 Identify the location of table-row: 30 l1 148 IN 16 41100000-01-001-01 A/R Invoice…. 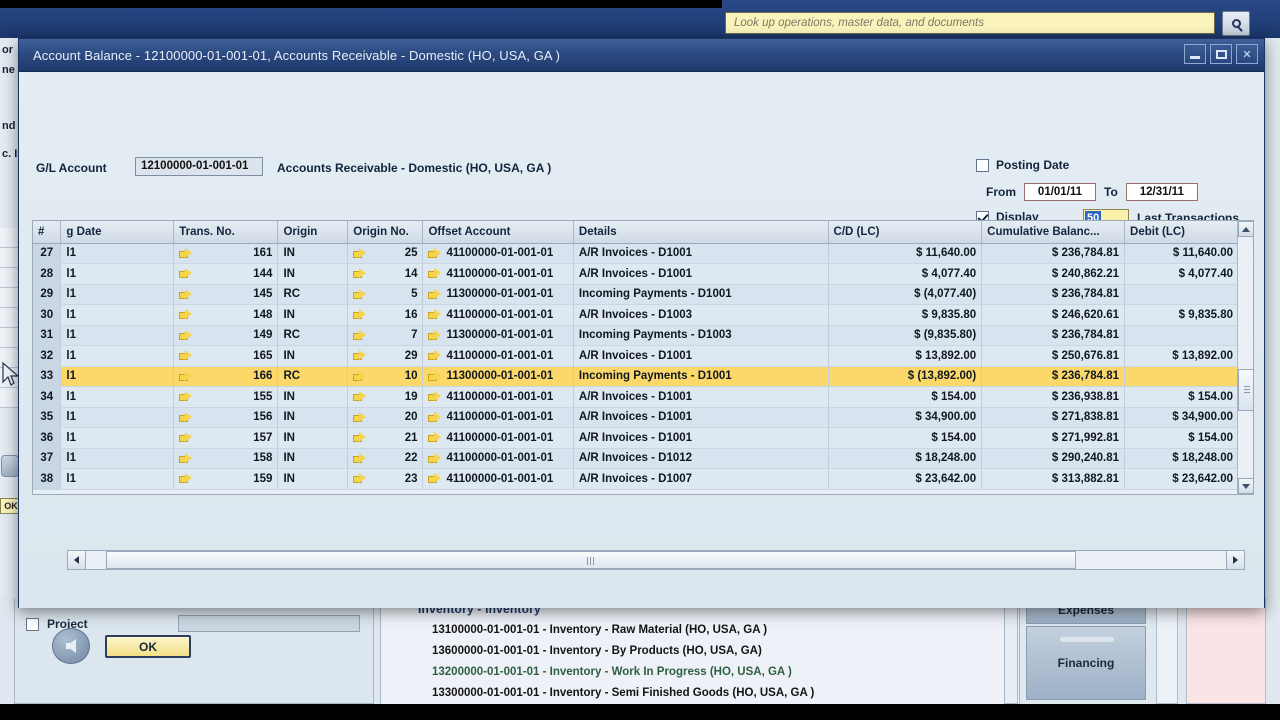
(636, 315).